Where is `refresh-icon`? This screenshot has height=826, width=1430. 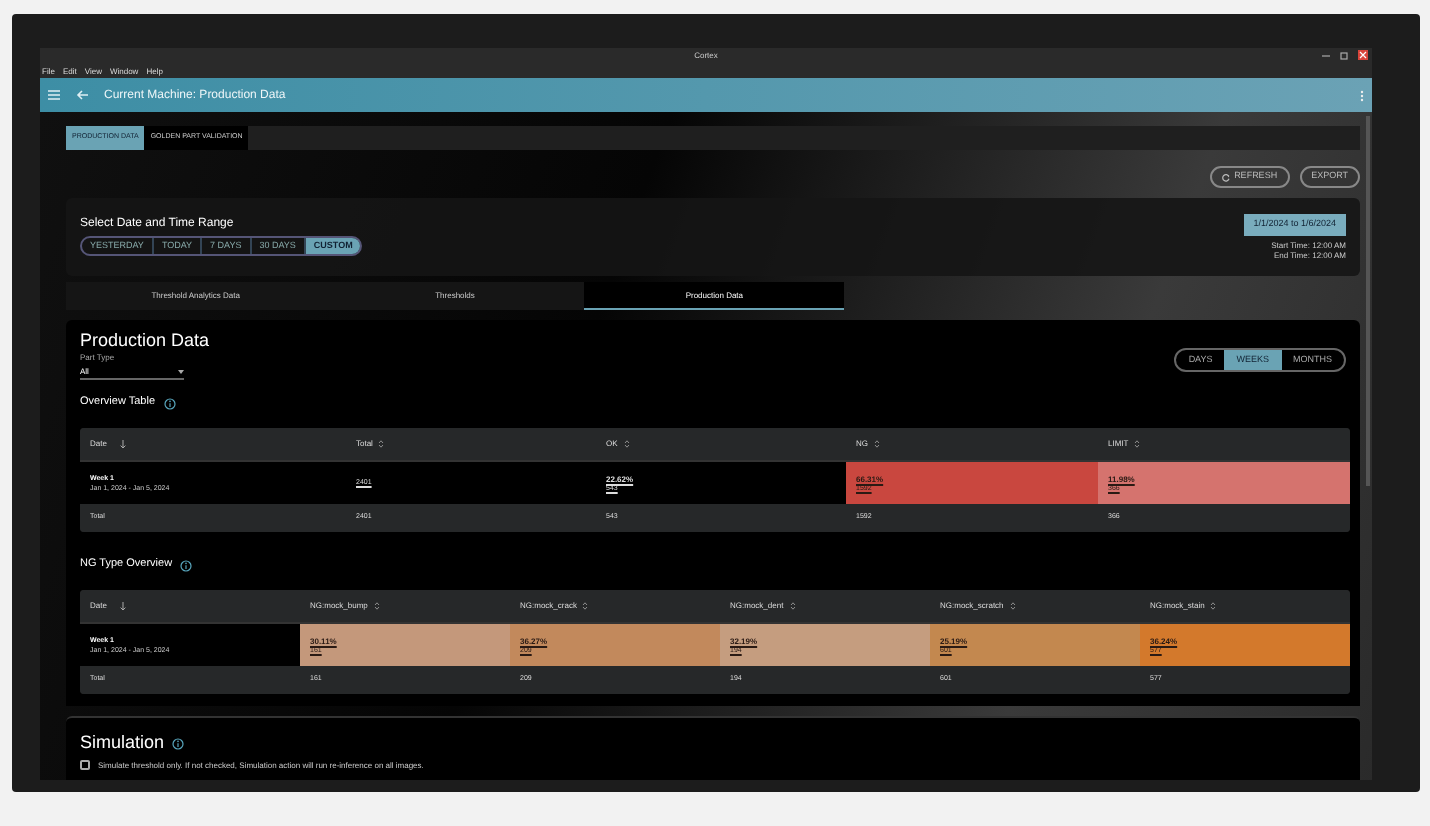
refresh-icon is located at coordinates (1226, 177).